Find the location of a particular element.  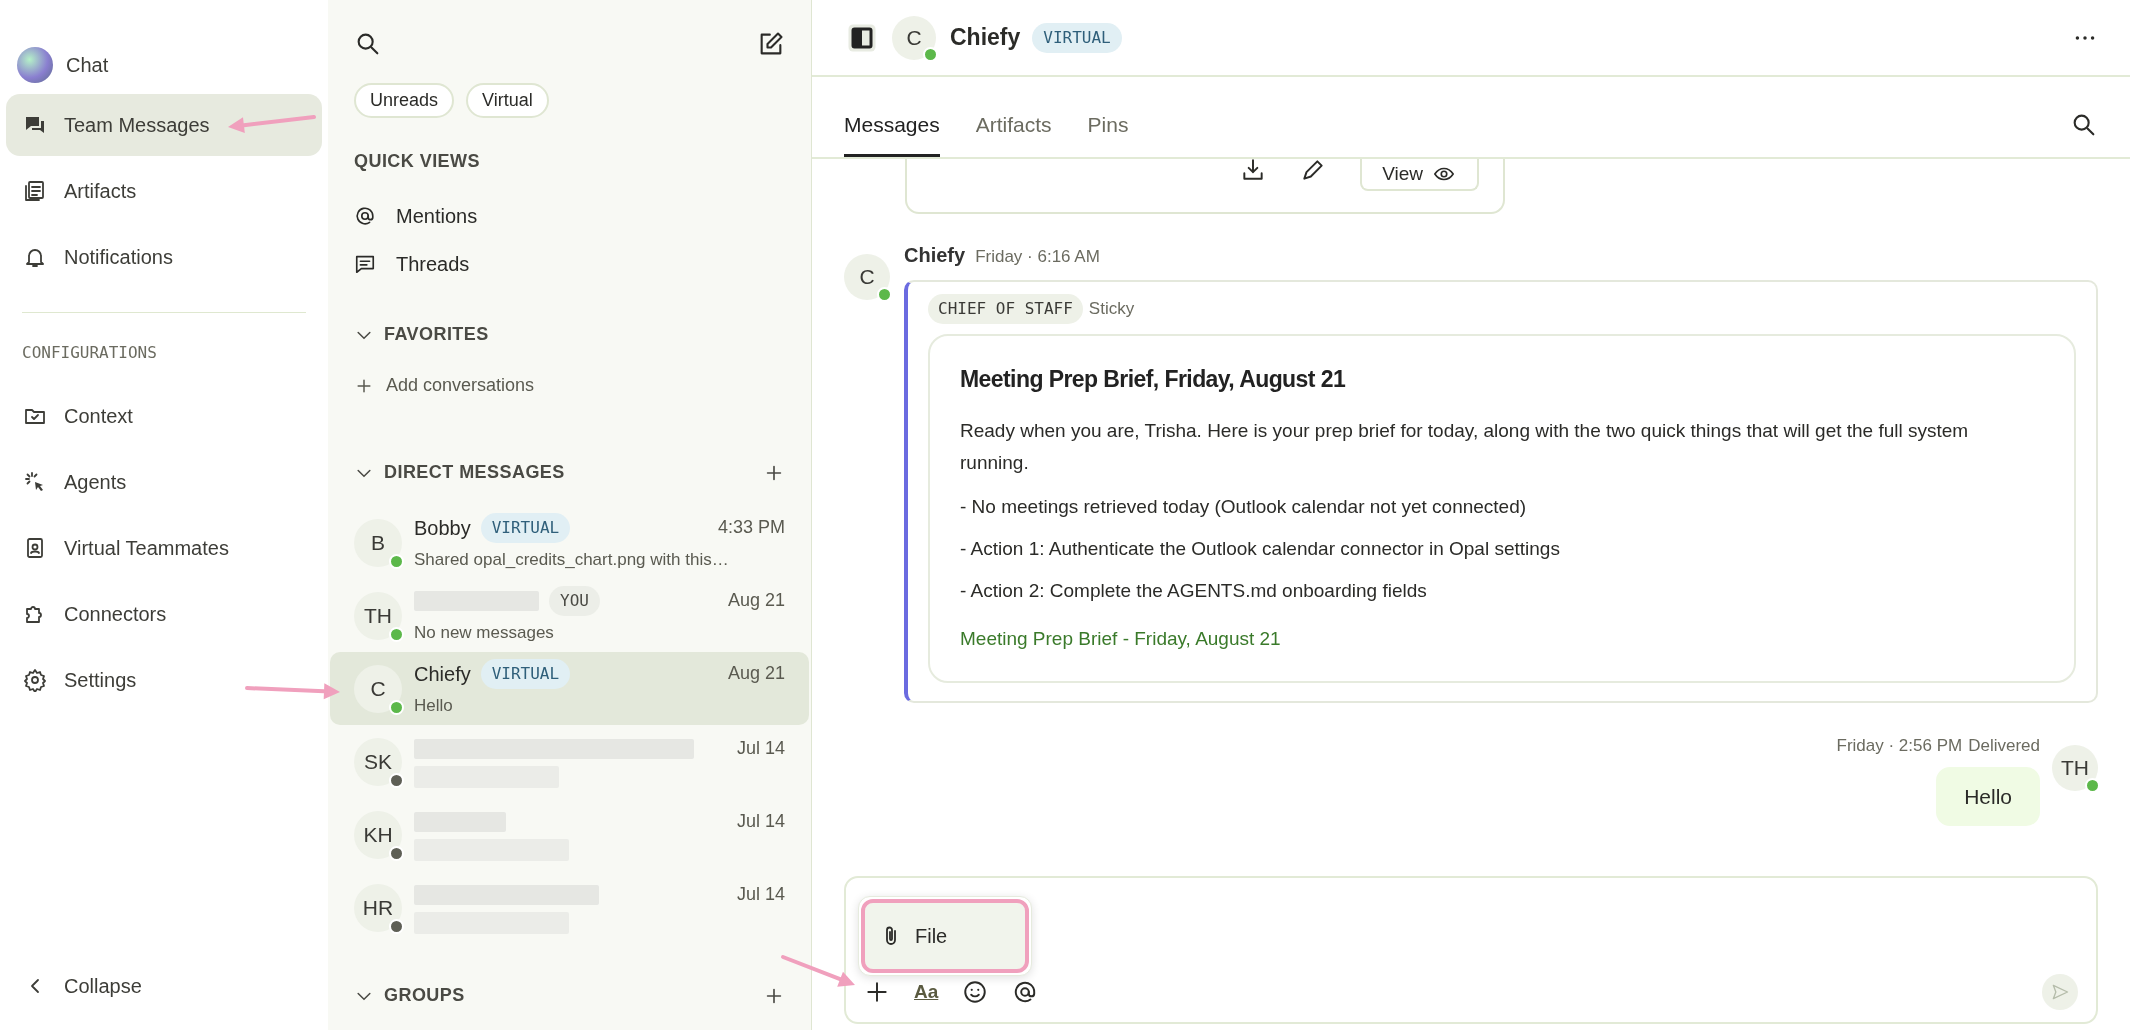

quick-view-item: Mentions is located at coordinates (569, 216).